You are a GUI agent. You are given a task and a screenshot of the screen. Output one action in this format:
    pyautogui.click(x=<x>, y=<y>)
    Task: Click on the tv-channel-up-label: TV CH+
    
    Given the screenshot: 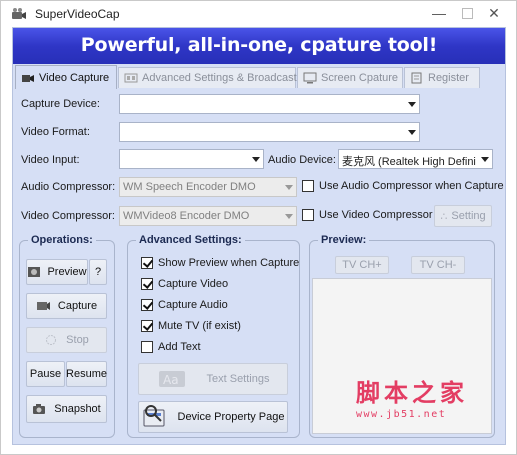 What is the action you would take?
    pyautogui.click(x=362, y=265)
    